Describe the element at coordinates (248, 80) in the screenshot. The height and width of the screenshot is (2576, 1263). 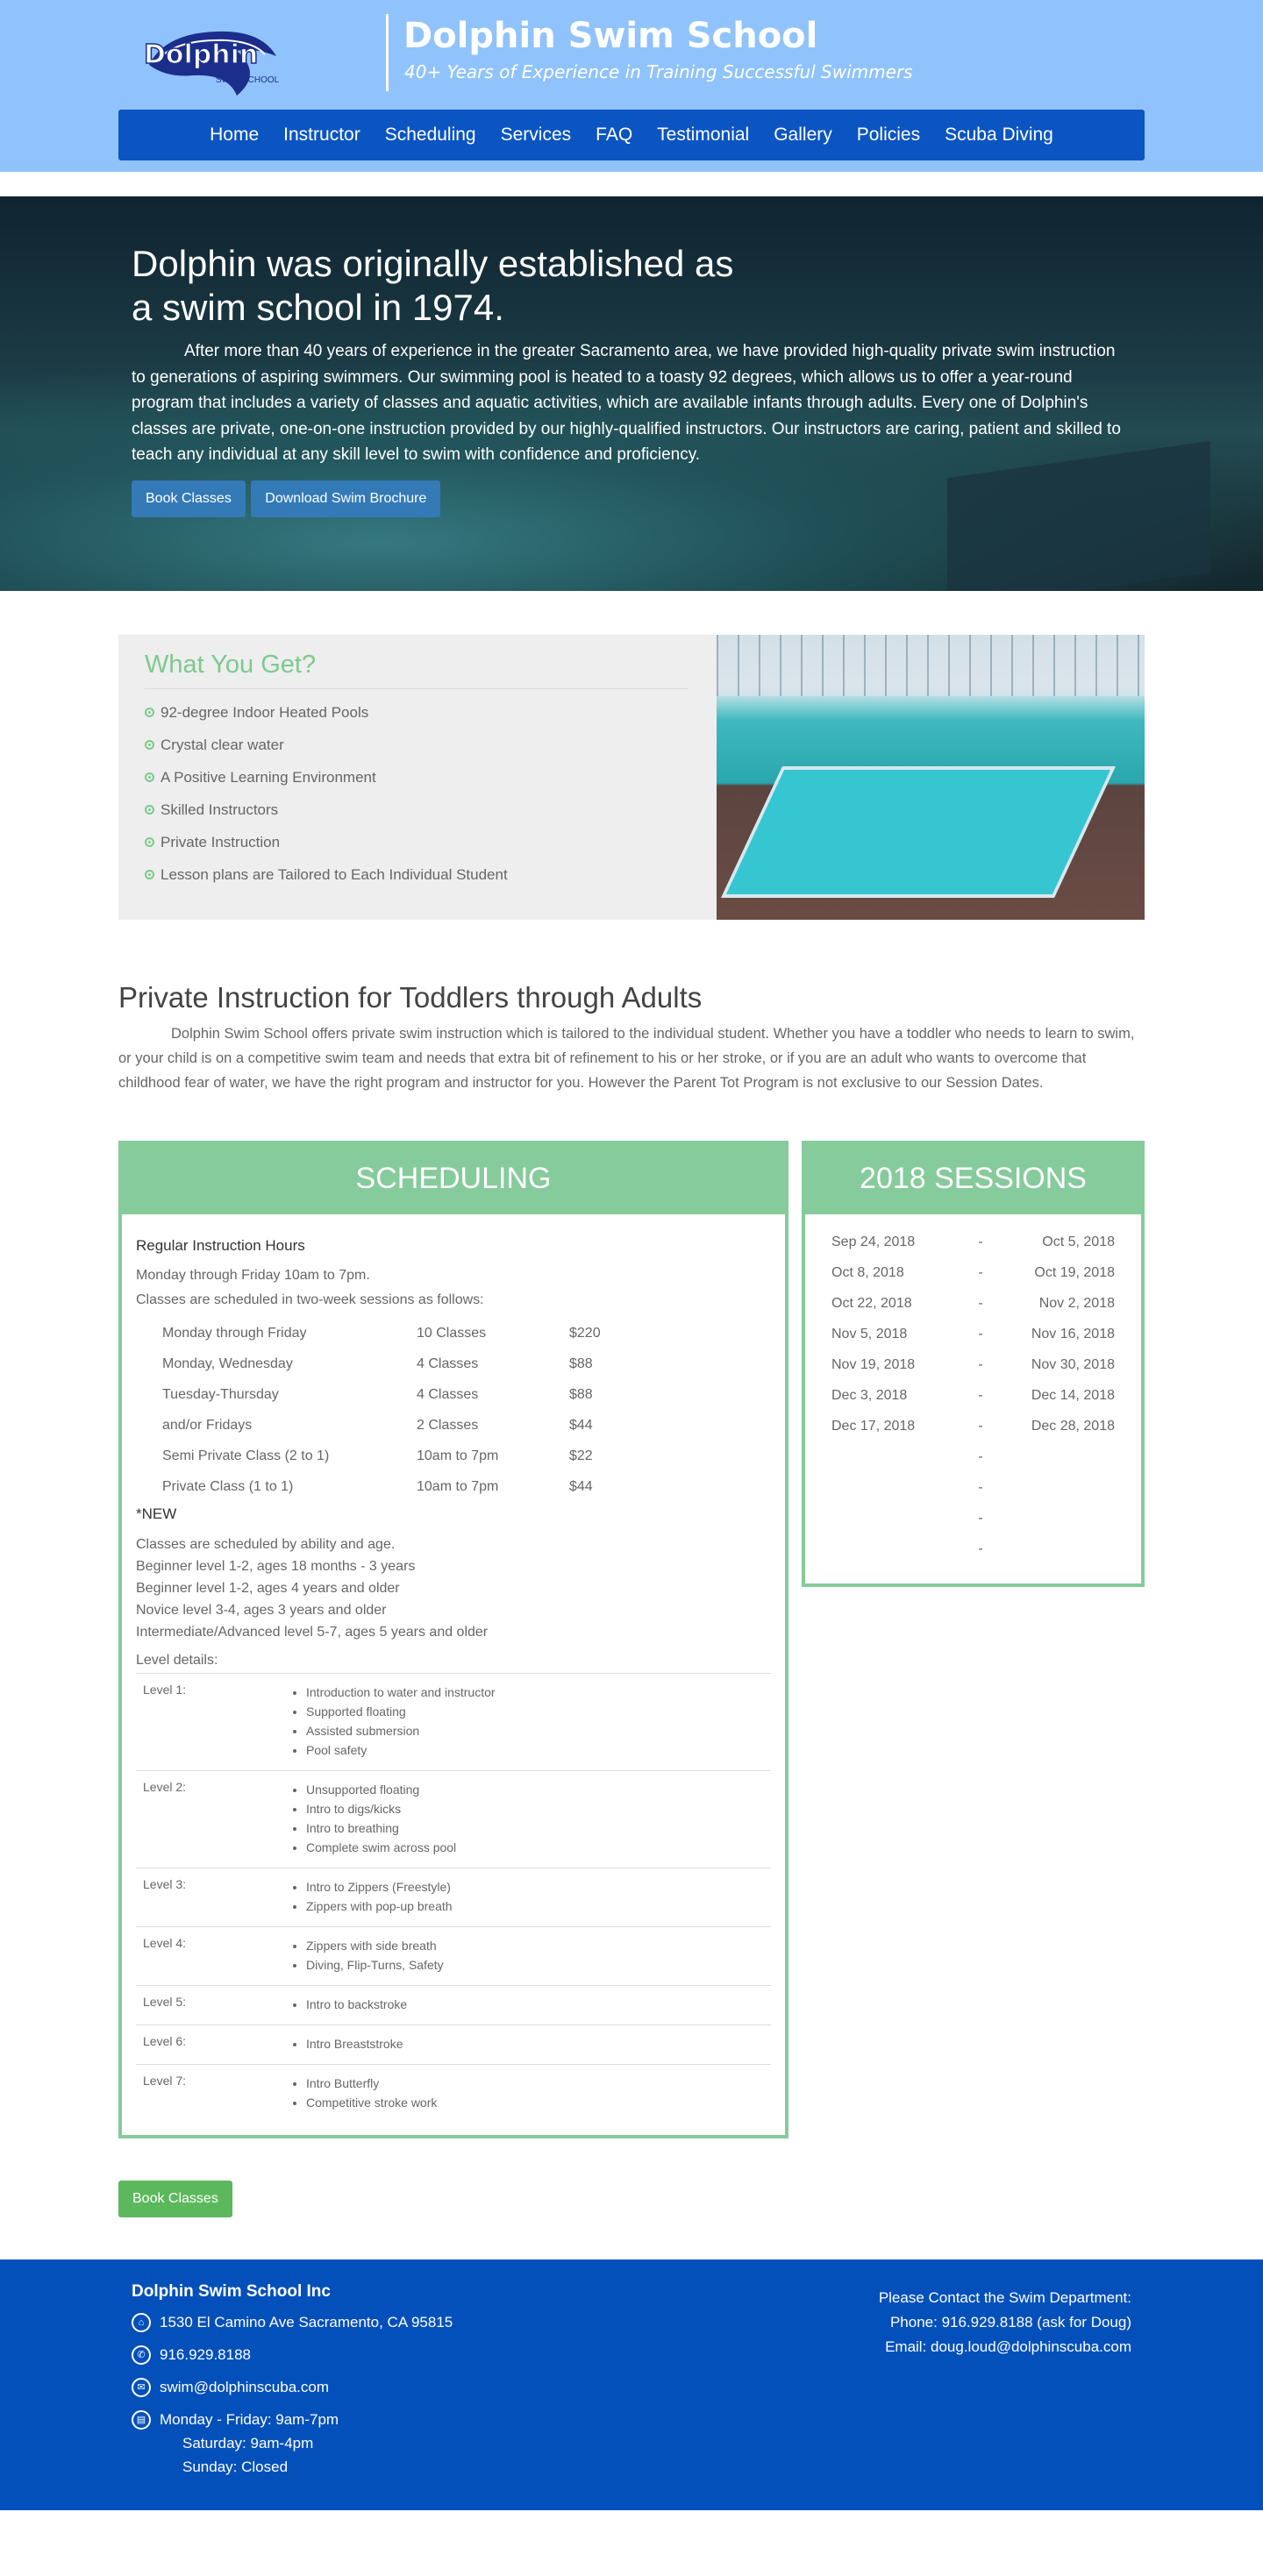
I see `svg-text: SWIM SCHOOL` at that location.